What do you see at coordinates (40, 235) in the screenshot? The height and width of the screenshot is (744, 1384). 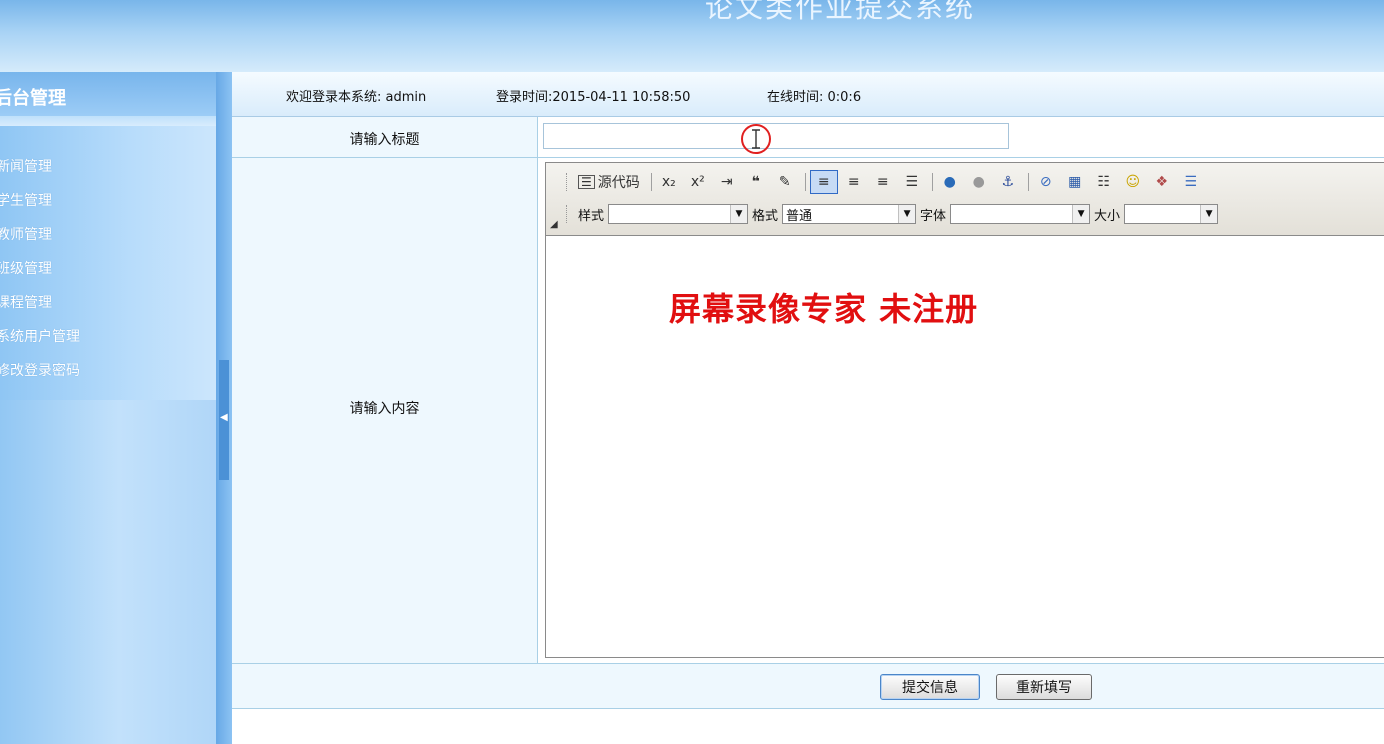 I see `sidebar-item-teachers: 教师管理` at bounding box center [40, 235].